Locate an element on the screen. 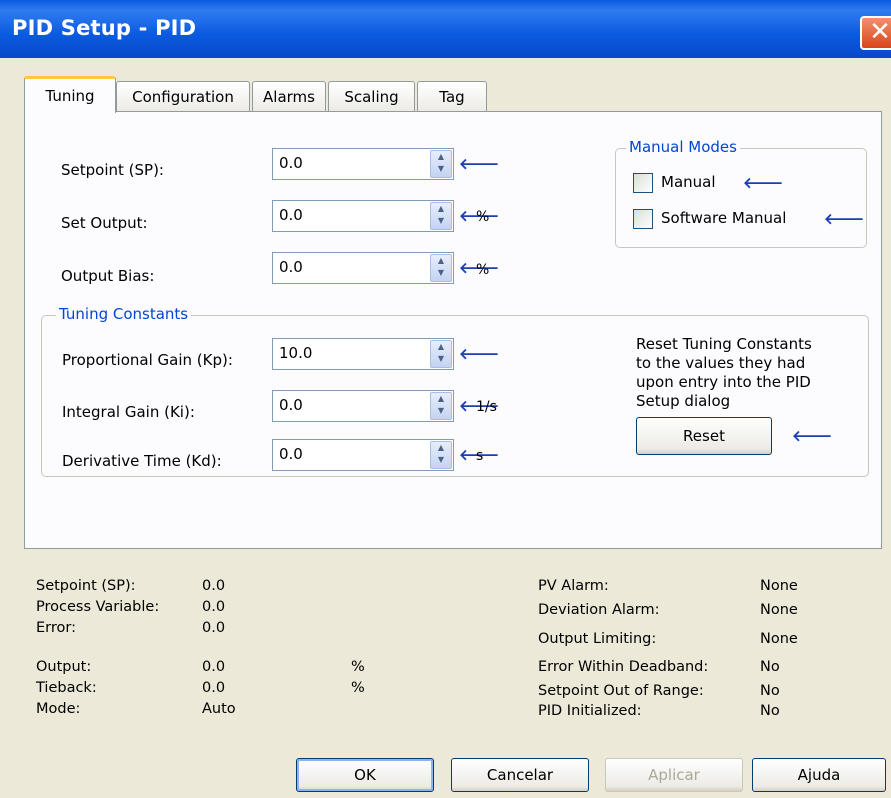  apply-button: Aplicar is located at coordinates (674, 775).